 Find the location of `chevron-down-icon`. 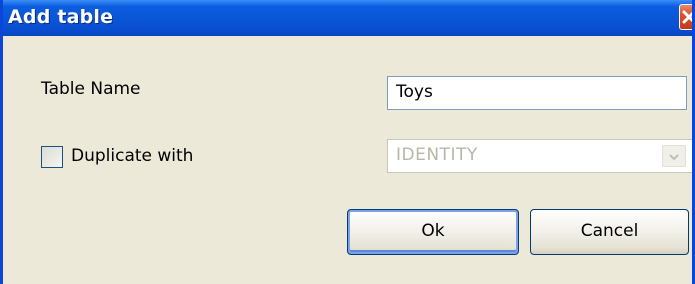

chevron-down-icon is located at coordinates (674, 157).